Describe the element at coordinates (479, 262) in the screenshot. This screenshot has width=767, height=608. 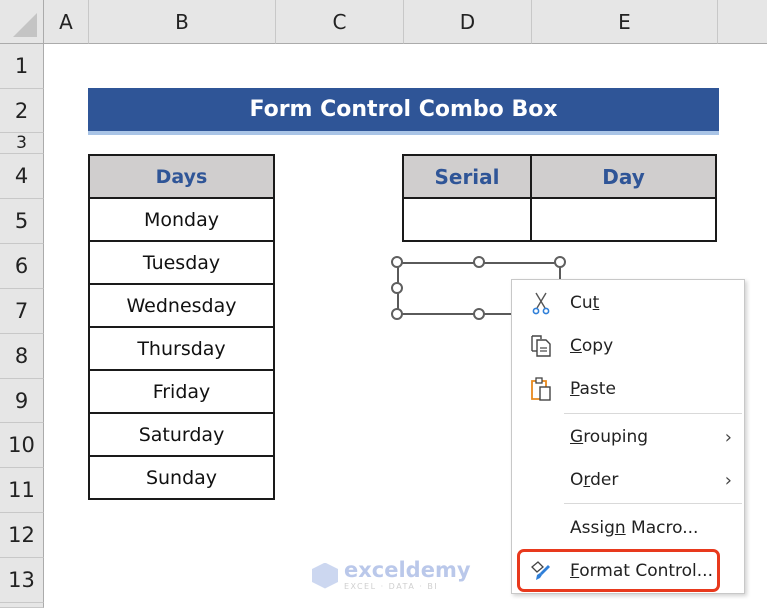
I see `resize-handle-top` at that location.